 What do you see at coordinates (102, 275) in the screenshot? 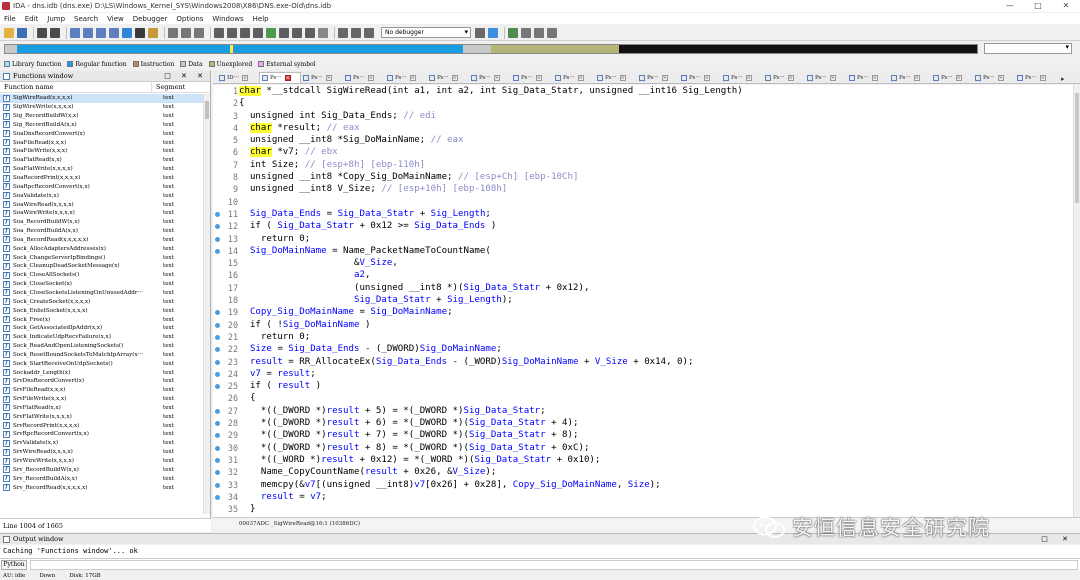
I see `function-row: f Sock_CloseAllSockets() text` at bounding box center [102, 275].